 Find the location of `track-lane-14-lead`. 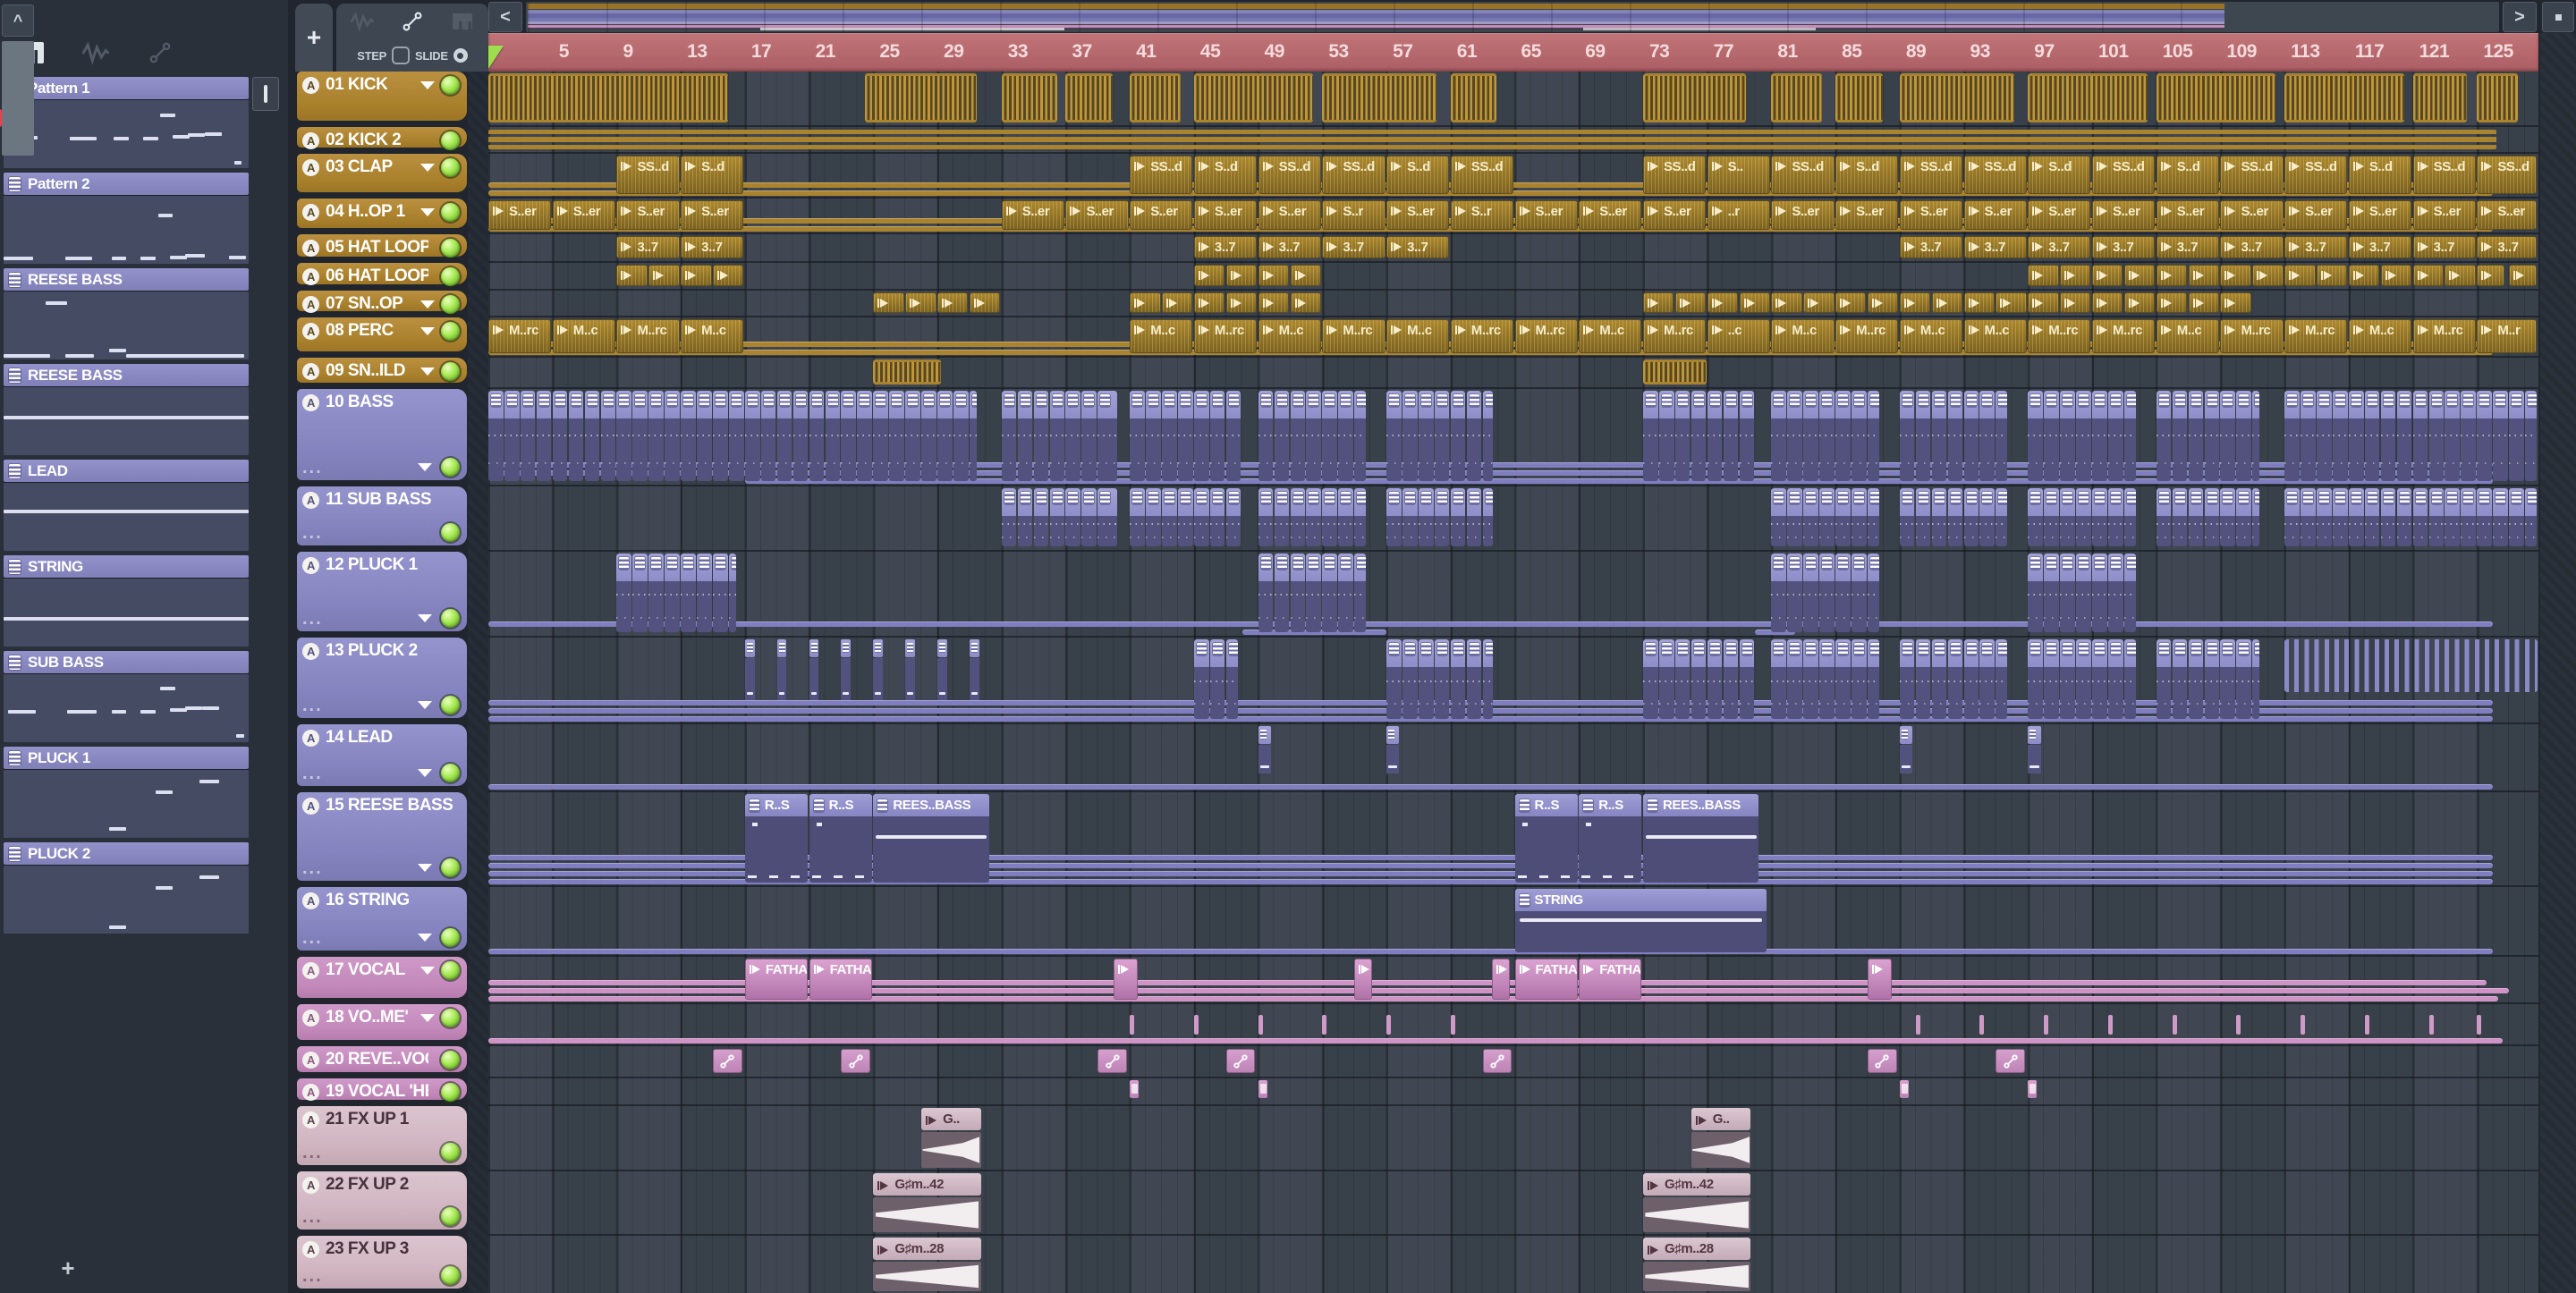

track-lane-14-lead is located at coordinates (1513, 757).